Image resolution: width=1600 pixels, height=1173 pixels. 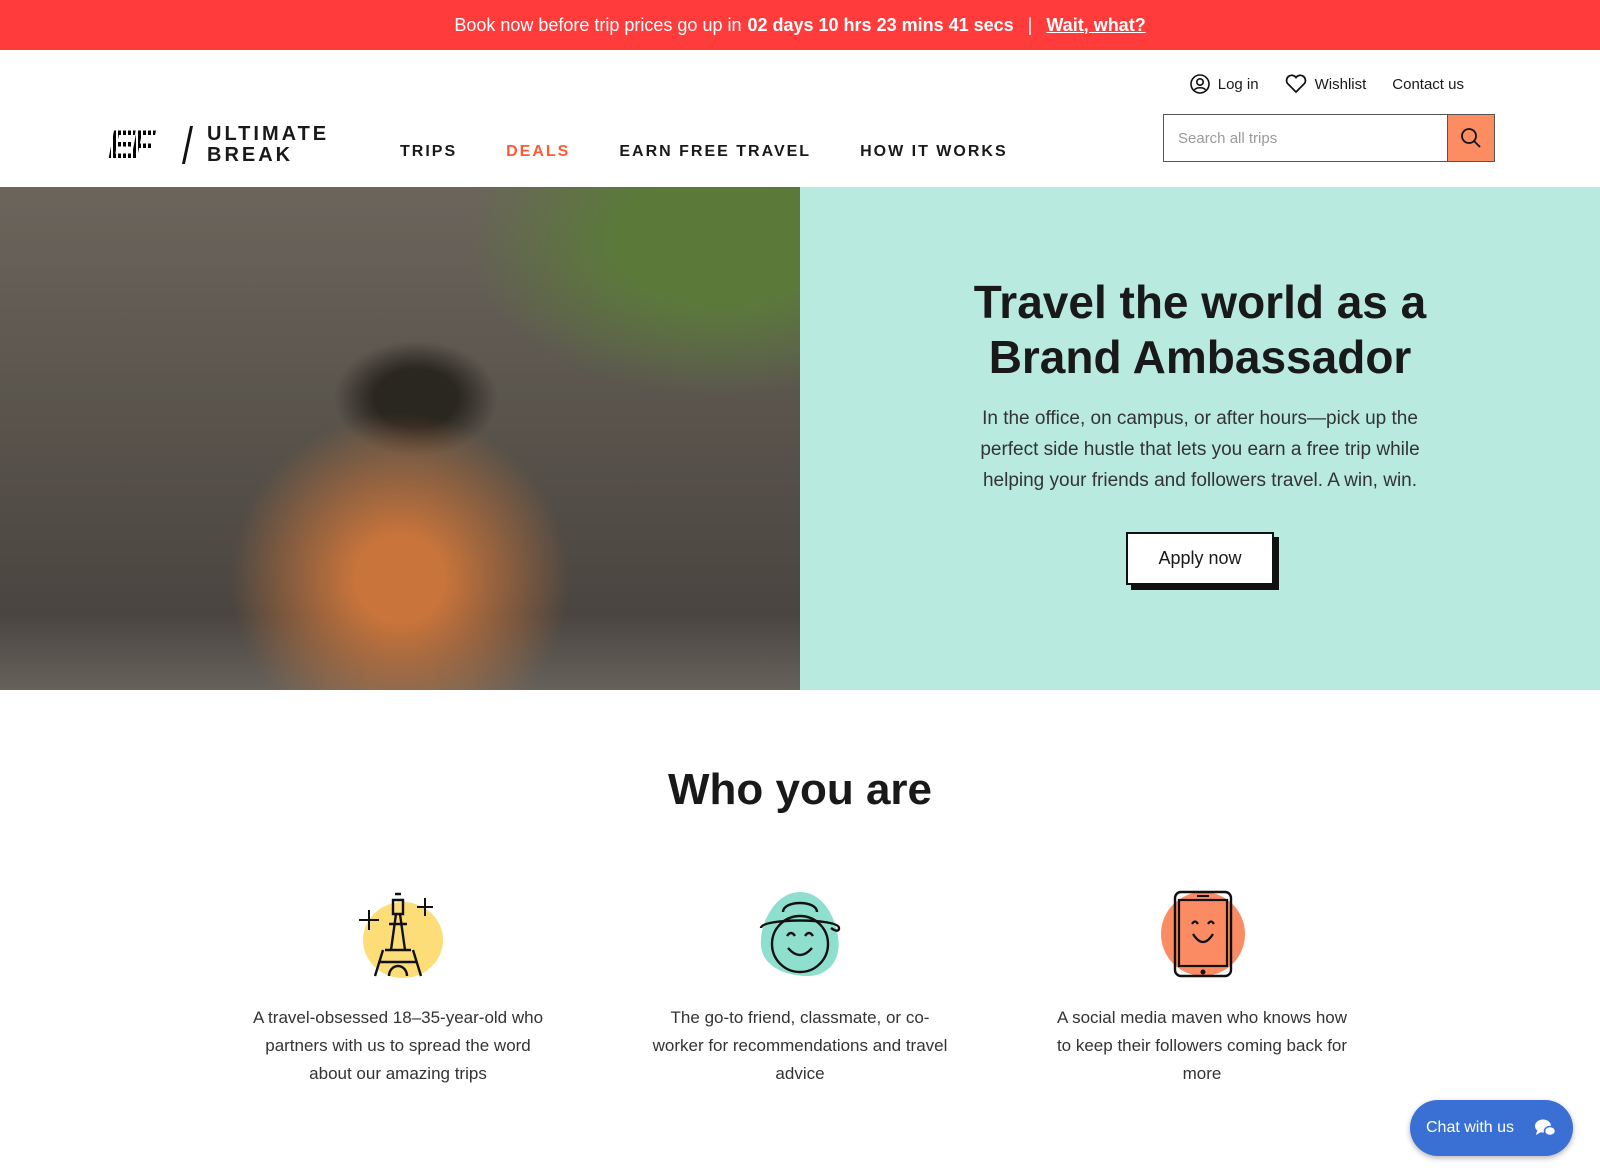 What do you see at coordinates (1200, 558) in the screenshot?
I see `apply-now-button: Apply now` at bounding box center [1200, 558].